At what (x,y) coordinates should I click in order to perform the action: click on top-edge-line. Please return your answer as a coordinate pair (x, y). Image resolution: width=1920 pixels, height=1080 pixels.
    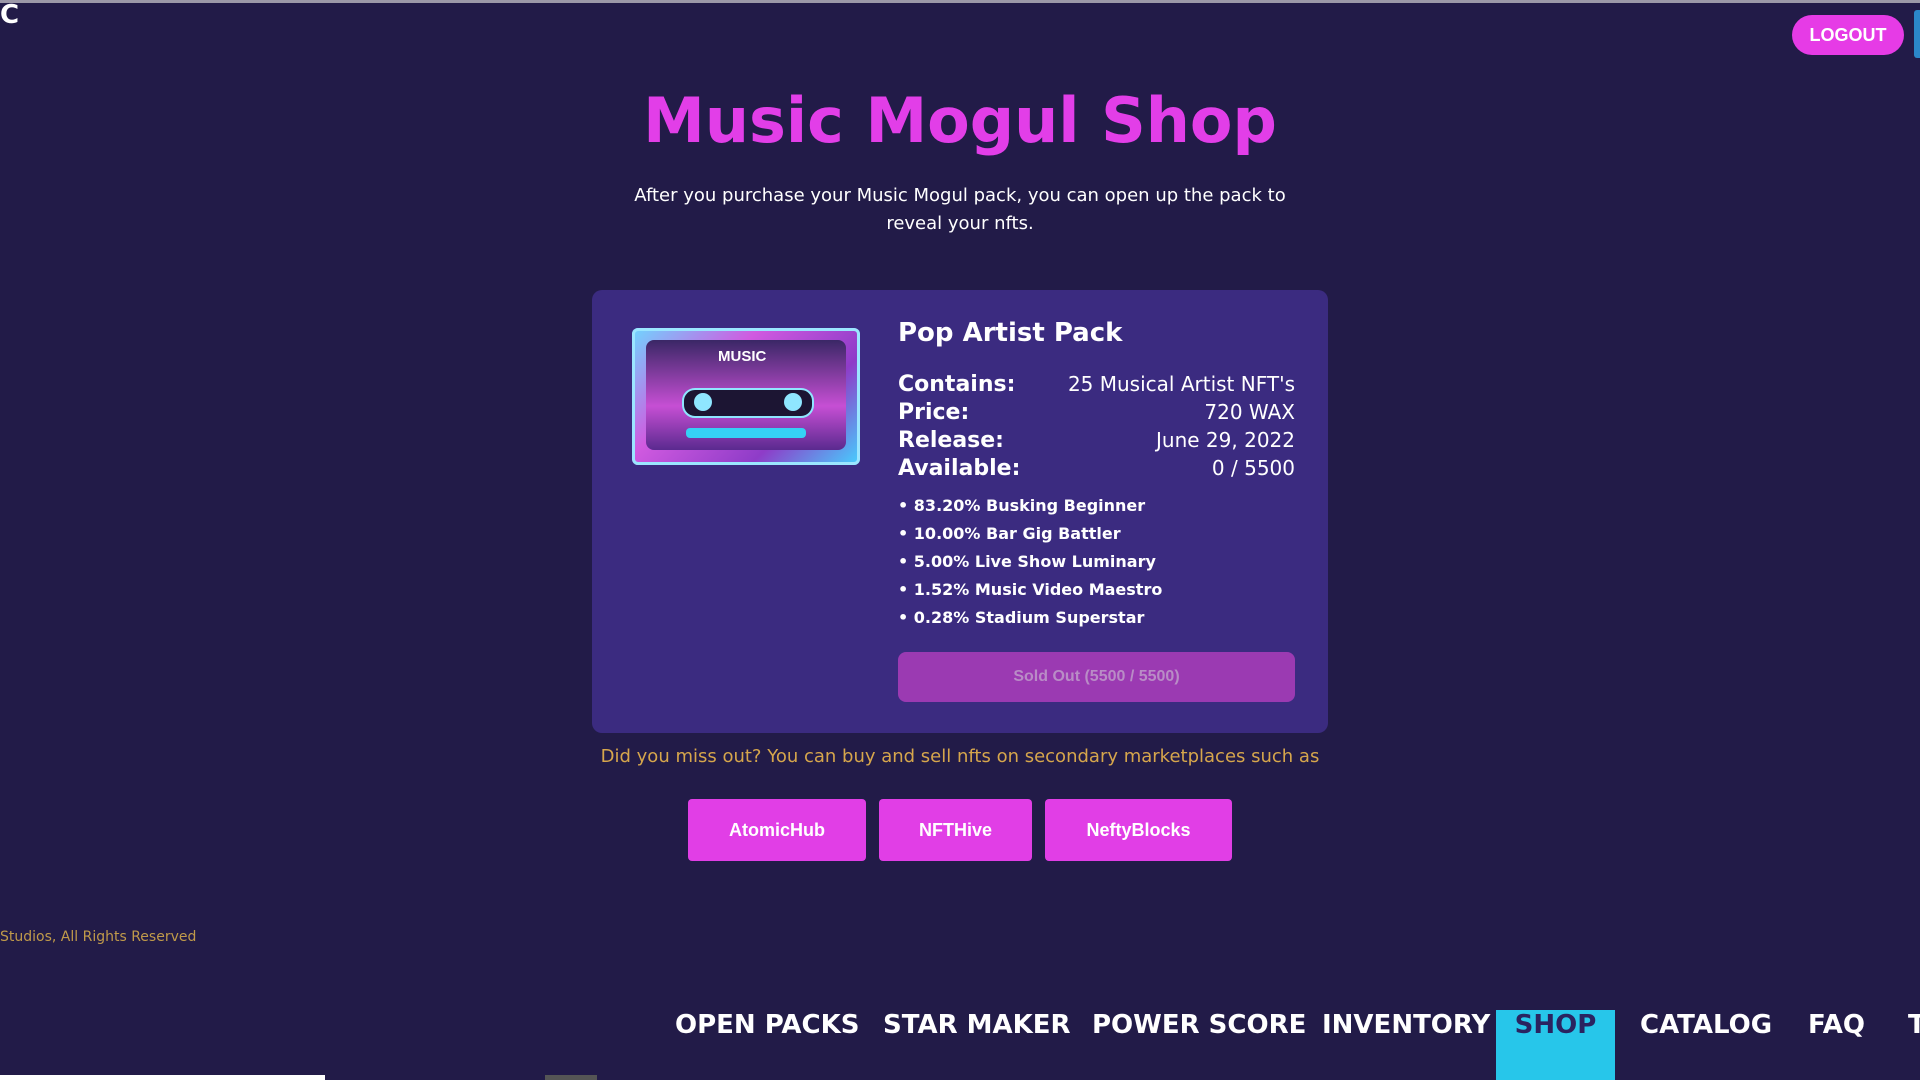
    Looking at the image, I should click on (960, 1).